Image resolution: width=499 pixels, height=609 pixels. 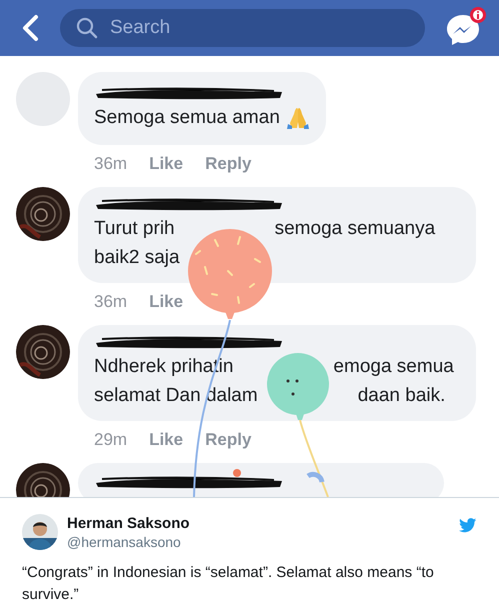 What do you see at coordinates (228, 584) in the screenshot?
I see `tweet-text: “Congrats” in Indonesian is “selamat”. Selamat also means “to survive.”` at bounding box center [228, 584].